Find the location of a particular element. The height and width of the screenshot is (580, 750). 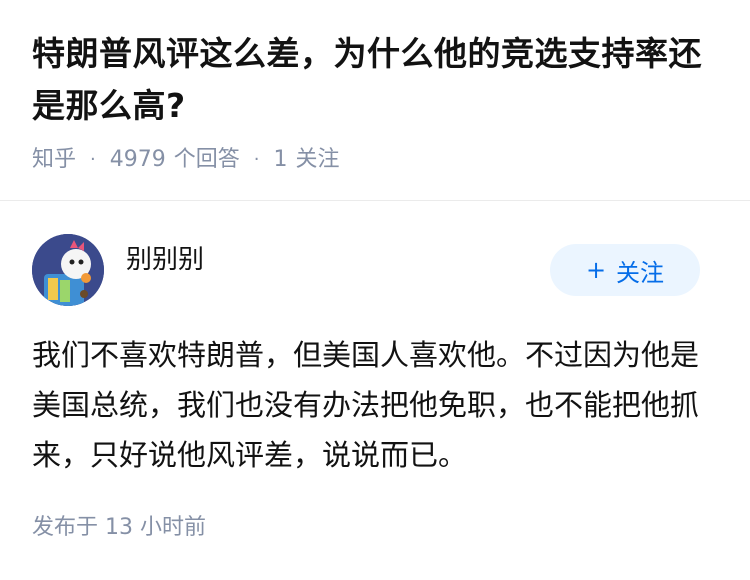

source-label: 知乎 is located at coordinates (54, 160).